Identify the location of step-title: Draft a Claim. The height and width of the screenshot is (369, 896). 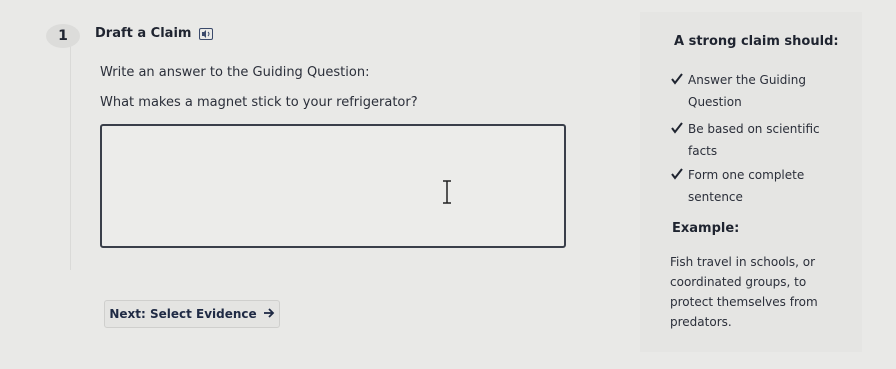
(154, 33).